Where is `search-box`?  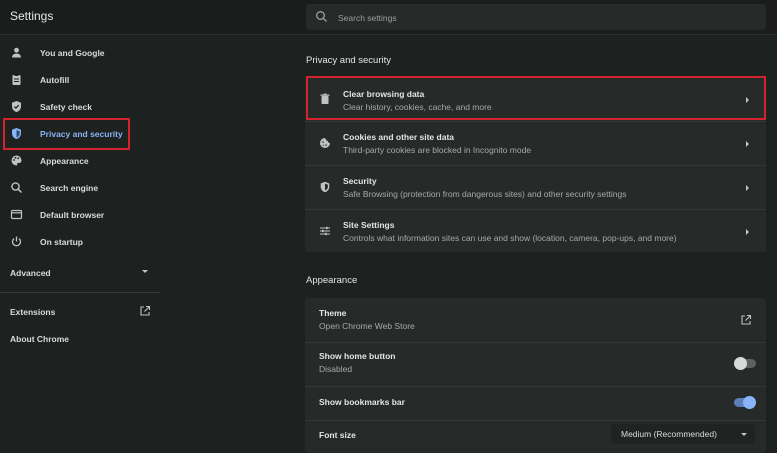
search-box is located at coordinates (536, 17).